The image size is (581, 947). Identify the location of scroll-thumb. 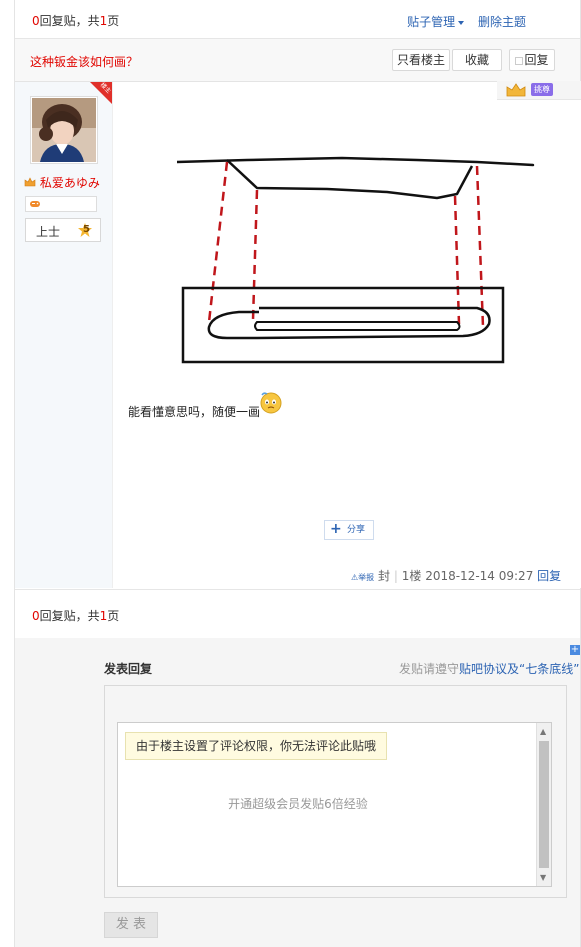
(544, 804).